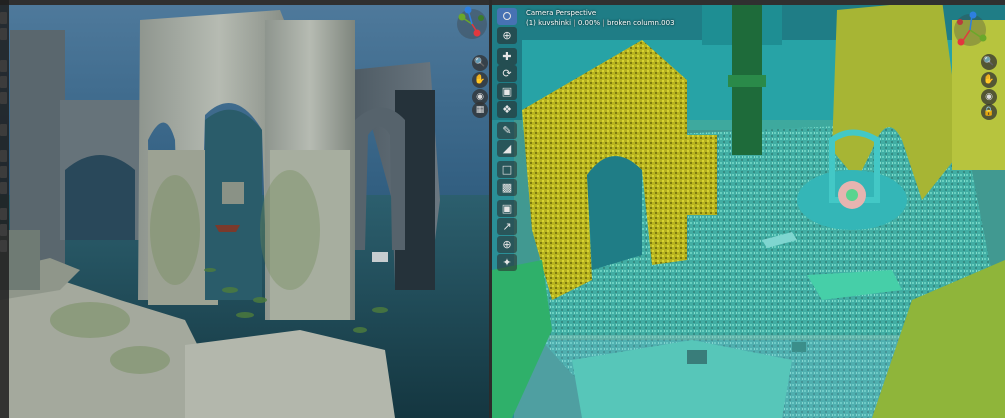 The image size is (1005, 418). What do you see at coordinates (748, 2) in the screenshot?
I see `right-header-strip` at bounding box center [748, 2].